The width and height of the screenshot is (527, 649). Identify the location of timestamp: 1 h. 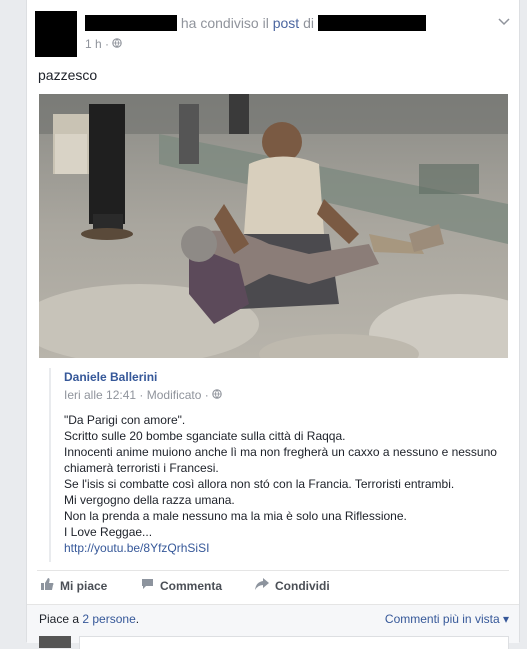
(93, 44).